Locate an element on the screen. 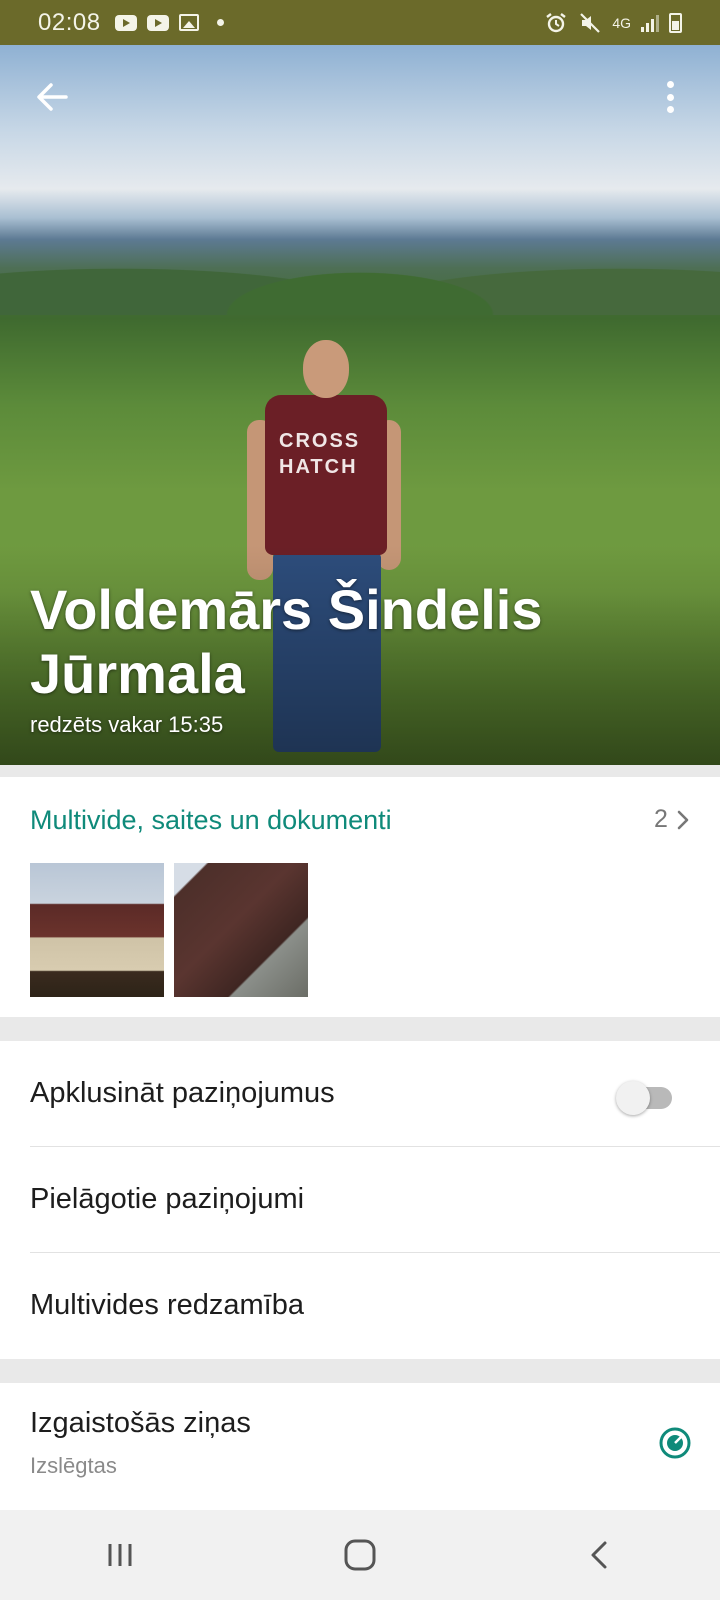 This screenshot has width=720, height=1600. more-vert-icon is located at coordinates (670, 84).